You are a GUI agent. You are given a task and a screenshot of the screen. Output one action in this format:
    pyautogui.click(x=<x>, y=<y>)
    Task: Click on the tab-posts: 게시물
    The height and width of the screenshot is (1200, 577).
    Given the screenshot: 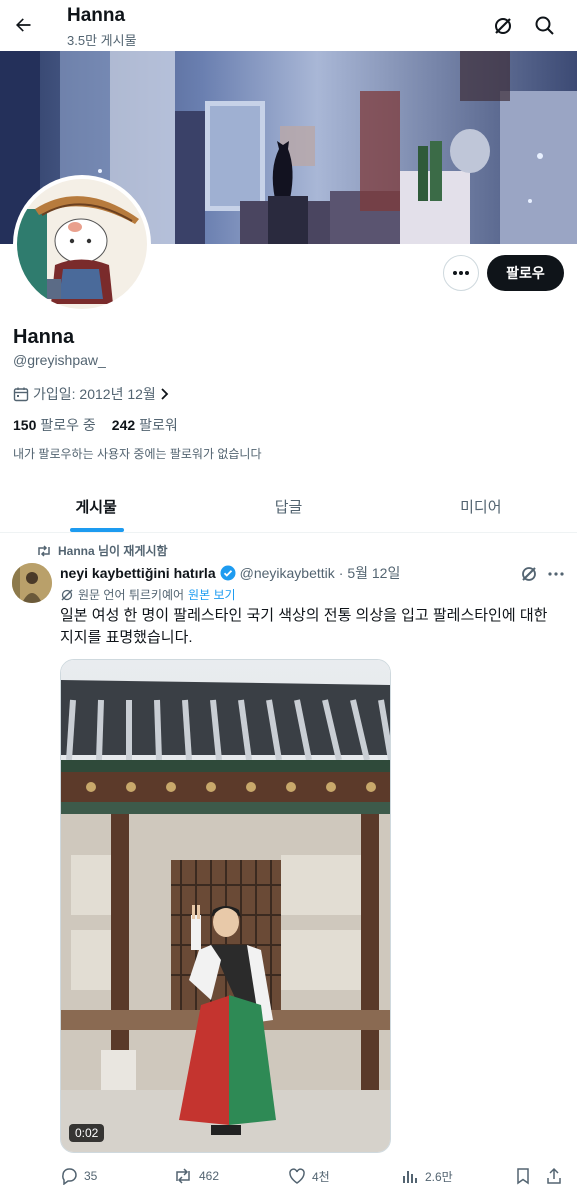 What is the action you would take?
    pyautogui.click(x=96, y=506)
    